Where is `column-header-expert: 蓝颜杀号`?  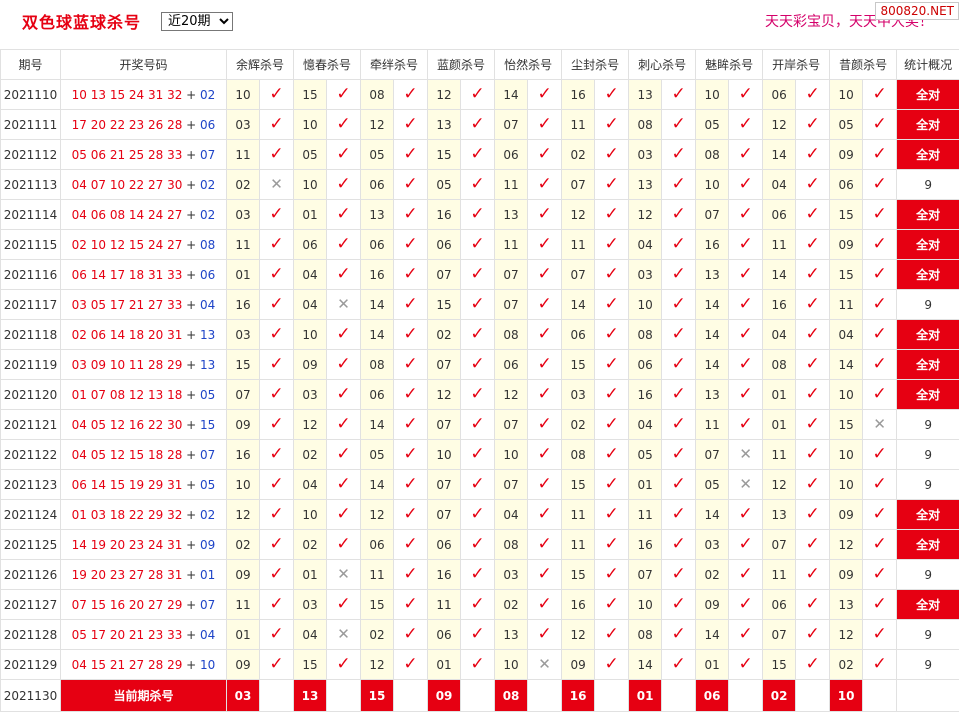 column-header-expert: 蓝颜杀号 is located at coordinates (461, 65).